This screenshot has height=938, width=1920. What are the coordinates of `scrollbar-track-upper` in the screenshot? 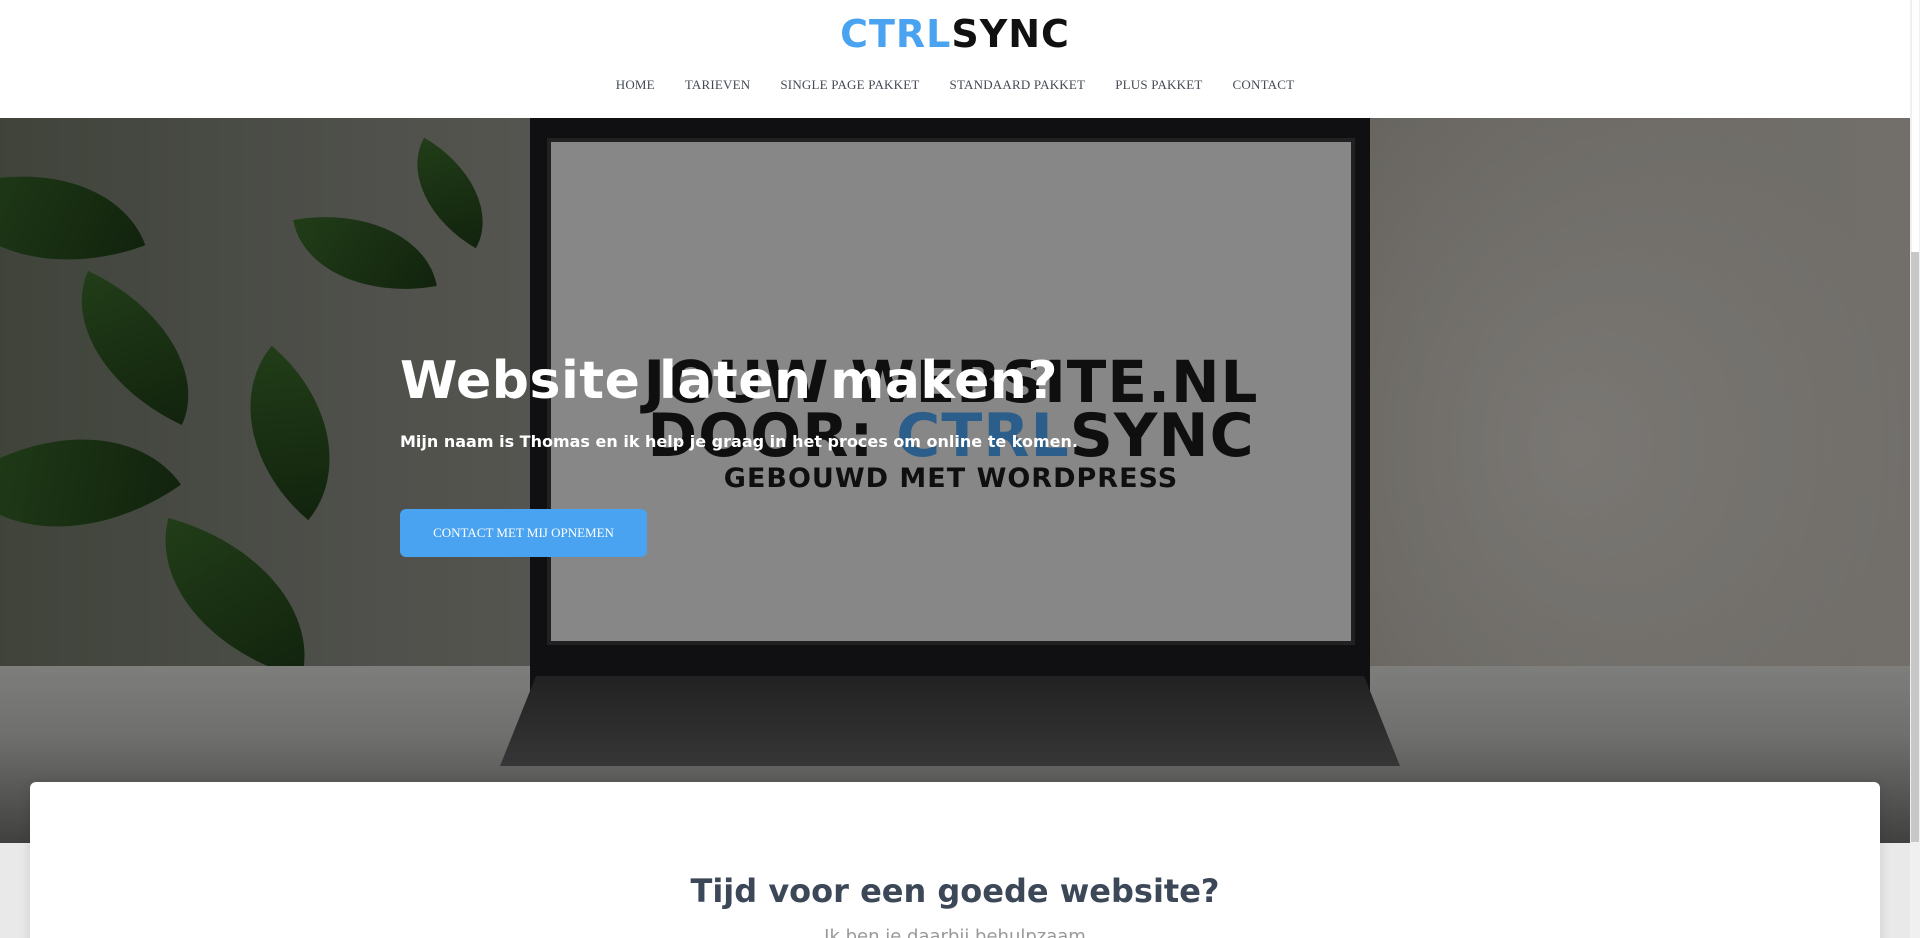 It's located at (1915, 126).